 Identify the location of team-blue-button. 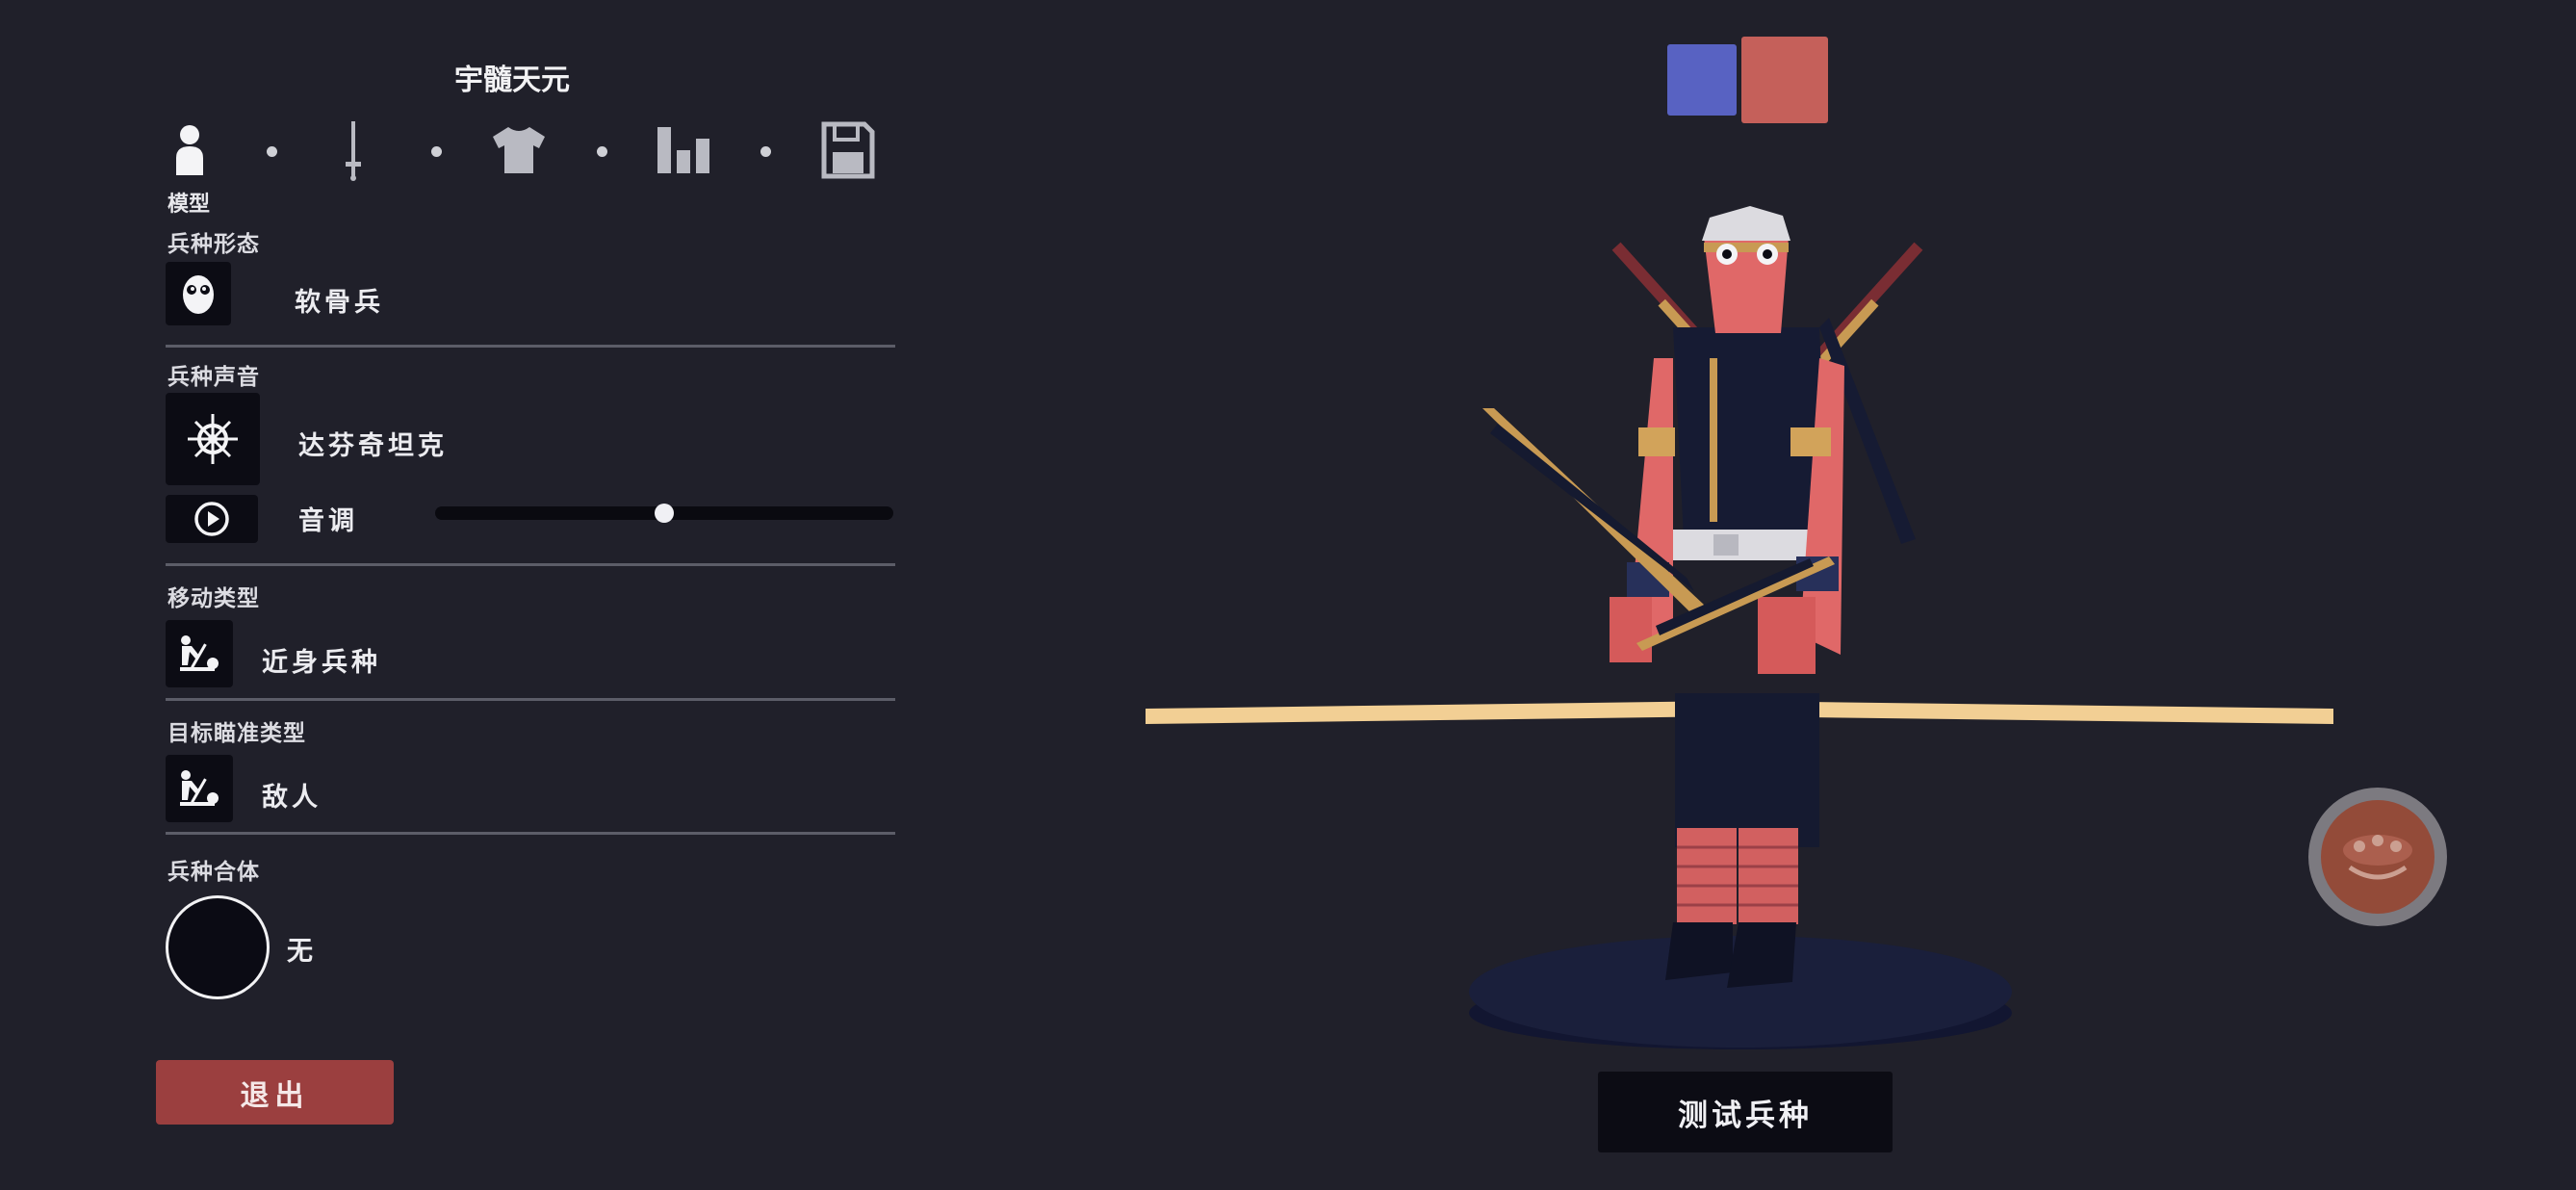
(1702, 80).